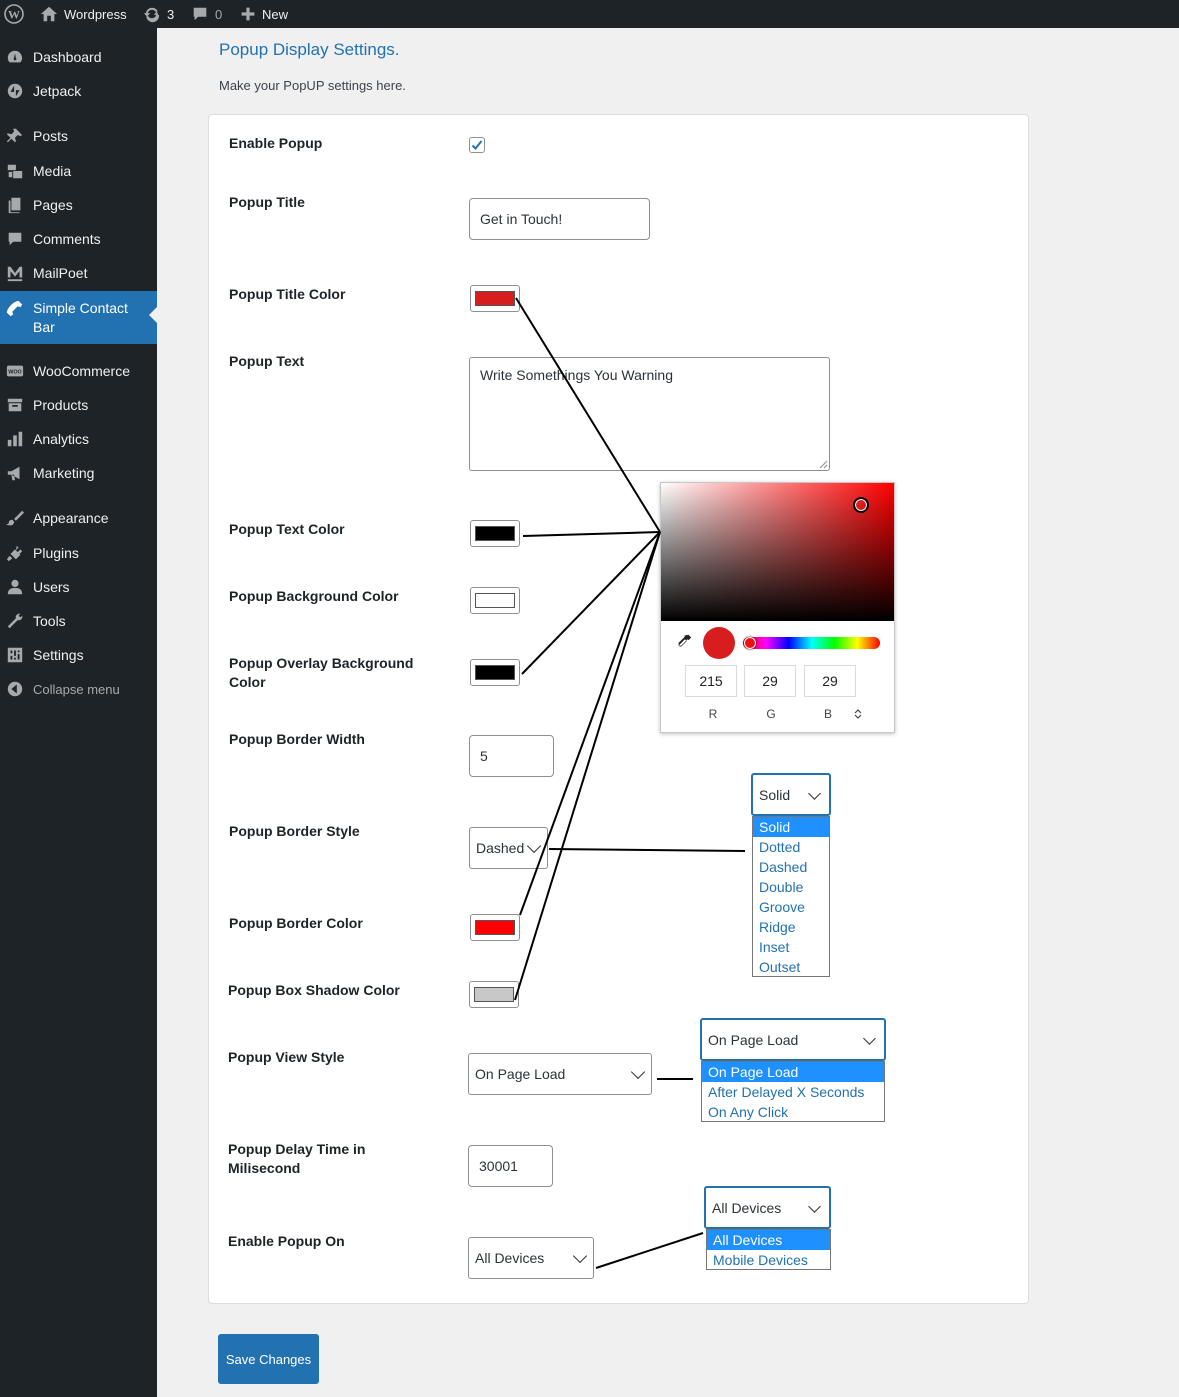  I want to click on sidebar-item-woocommerce: WOO WooCommerce, so click(78, 373).